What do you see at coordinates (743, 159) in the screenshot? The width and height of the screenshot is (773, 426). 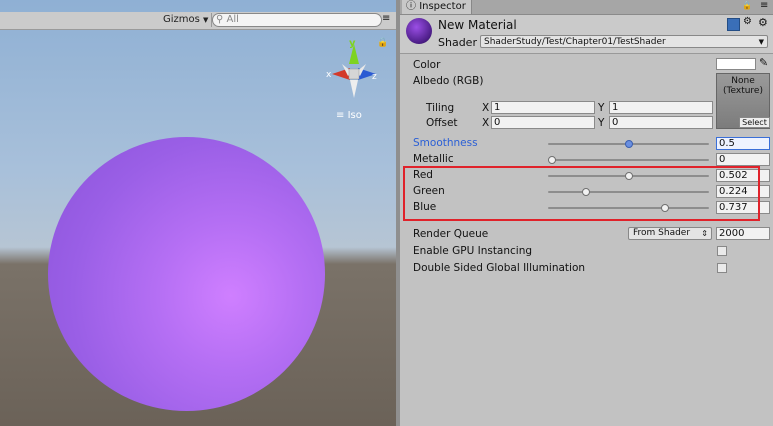 I see `slider-value-metallic: 0` at bounding box center [743, 159].